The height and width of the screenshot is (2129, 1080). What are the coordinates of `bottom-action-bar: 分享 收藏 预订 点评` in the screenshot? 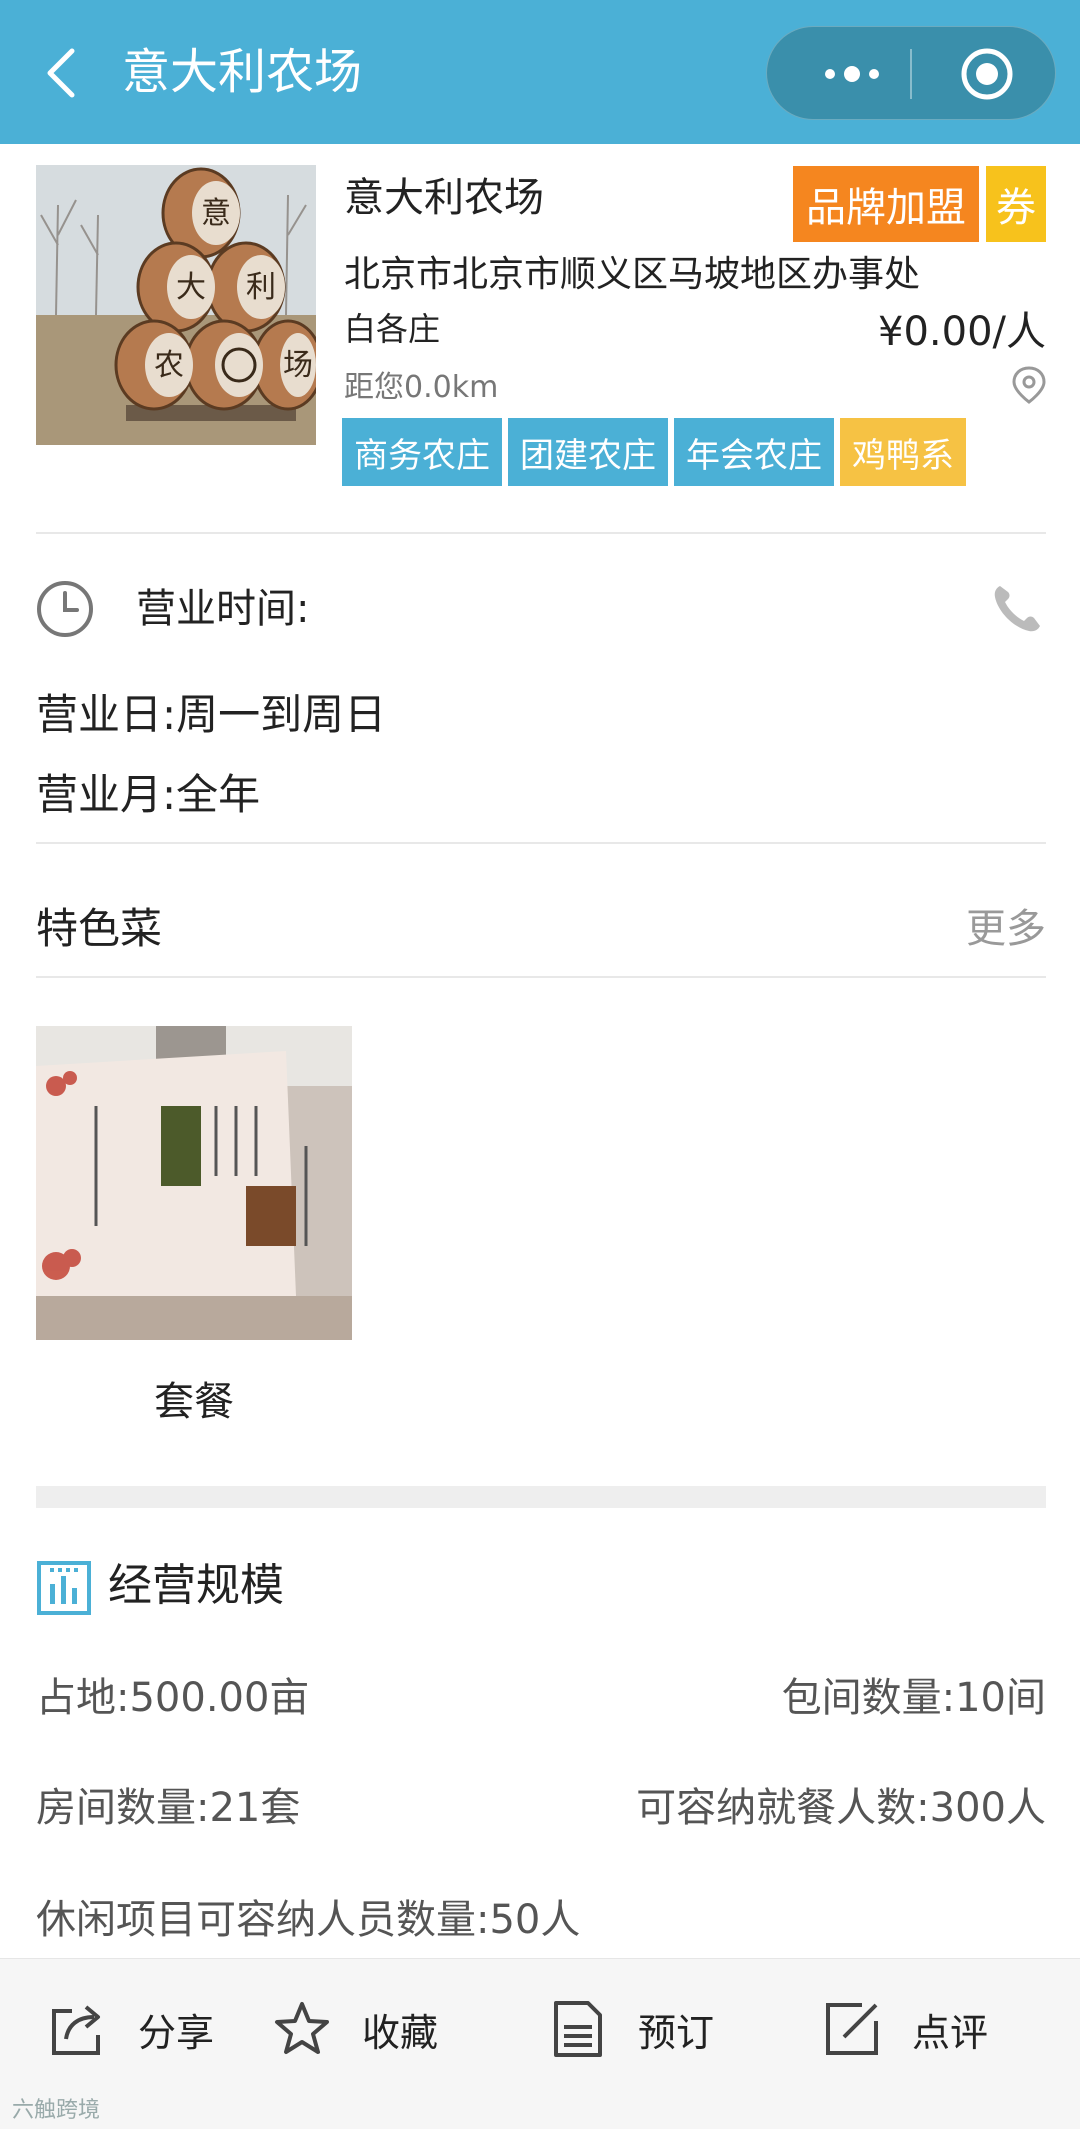 It's located at (540, 2043).